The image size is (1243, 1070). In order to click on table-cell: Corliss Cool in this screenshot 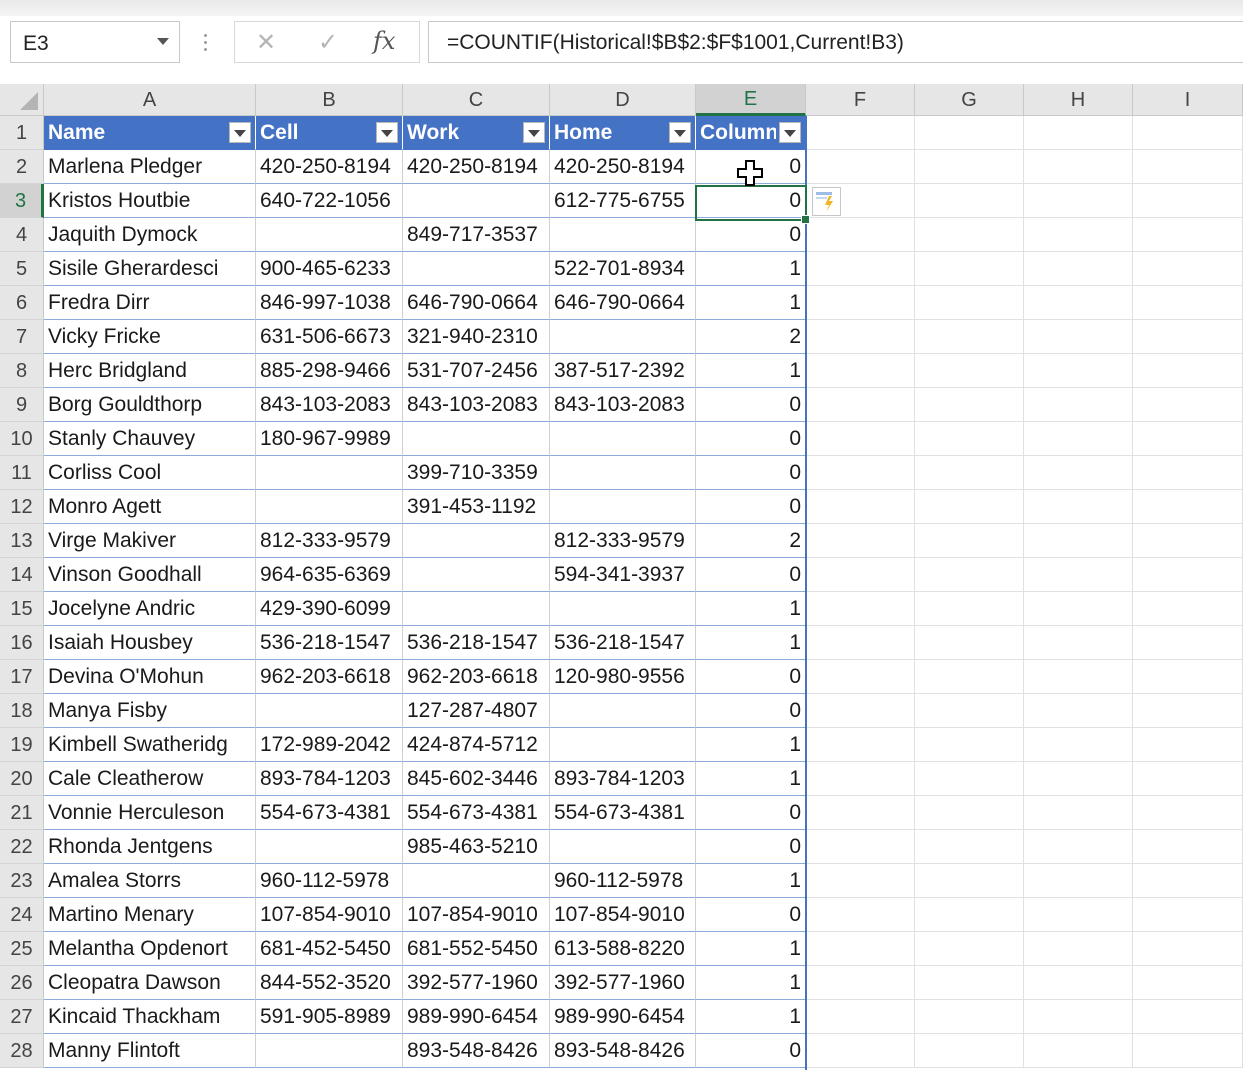, I will do `click(150, 473)`.